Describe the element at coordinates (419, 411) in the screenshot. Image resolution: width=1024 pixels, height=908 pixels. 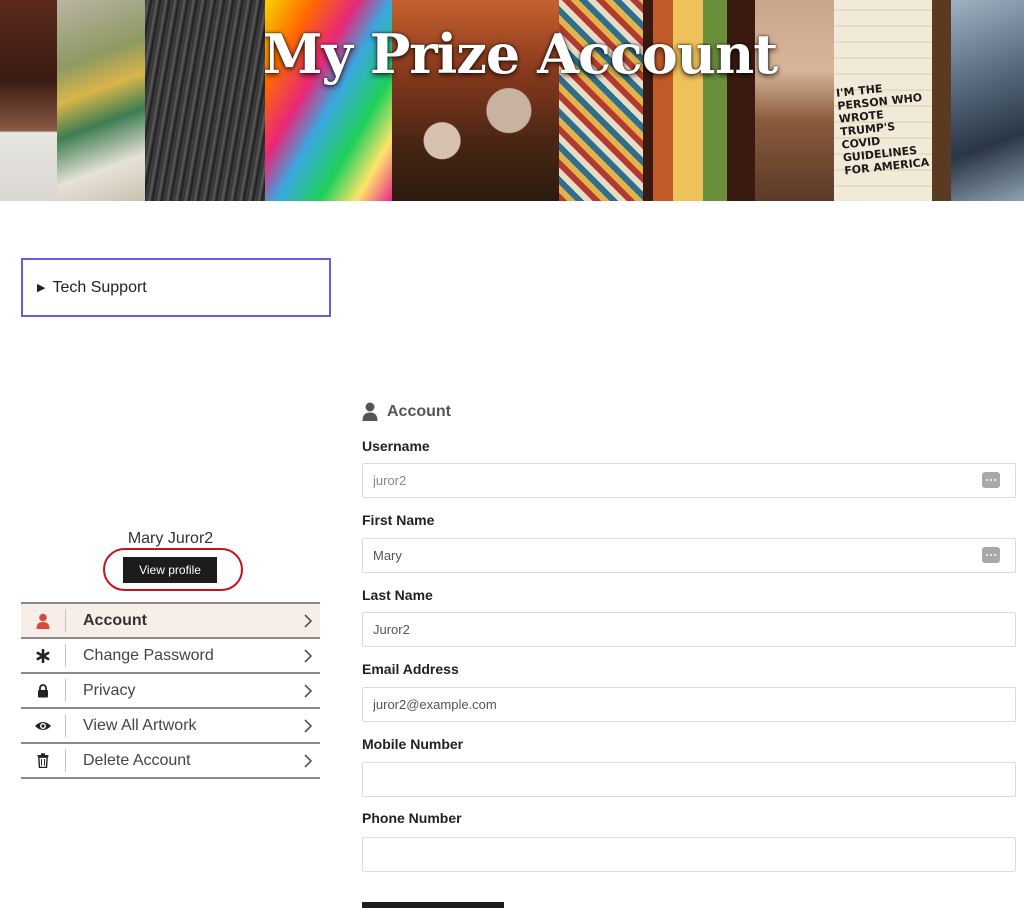
I see `section-title: Account` at that location.